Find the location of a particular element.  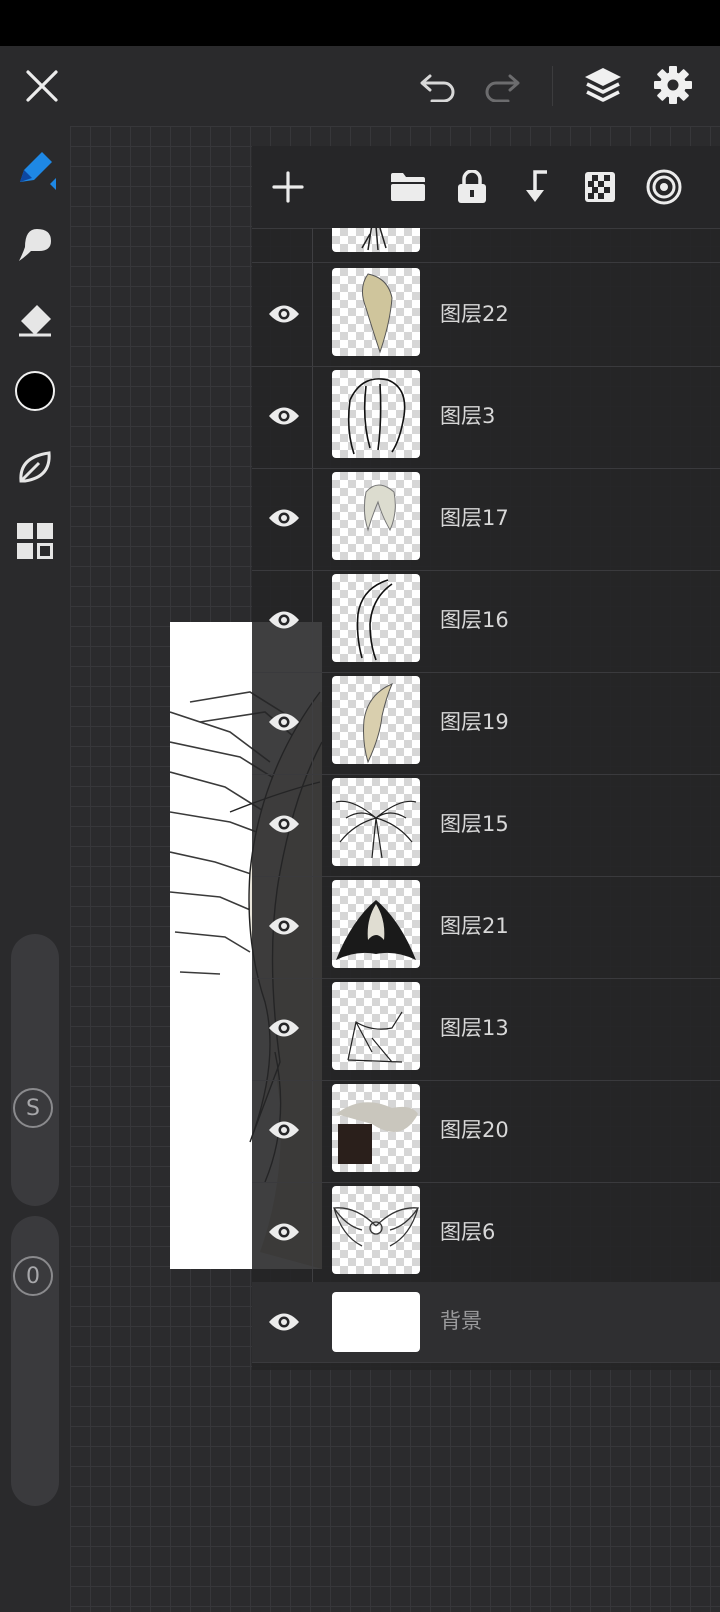

layers-icon is located at coordinates (603, 85).